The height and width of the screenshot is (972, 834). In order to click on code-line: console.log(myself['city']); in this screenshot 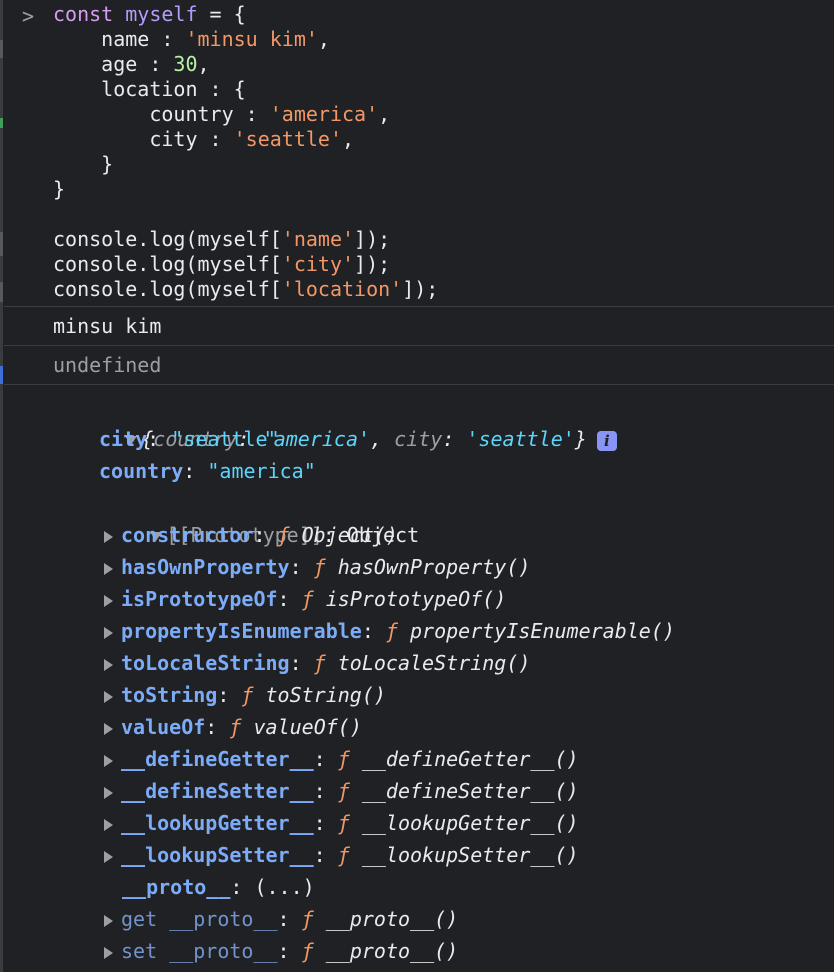, I will do `click(245, 264)`.